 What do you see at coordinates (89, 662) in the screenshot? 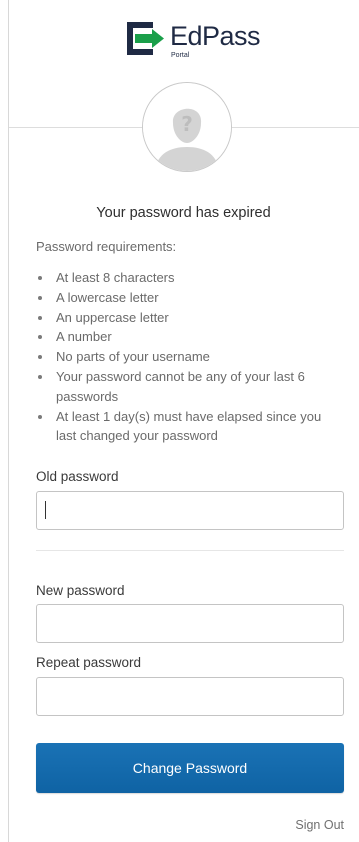
I see `repeat-password-label: Repeat password` at bounding box center [89, 662].